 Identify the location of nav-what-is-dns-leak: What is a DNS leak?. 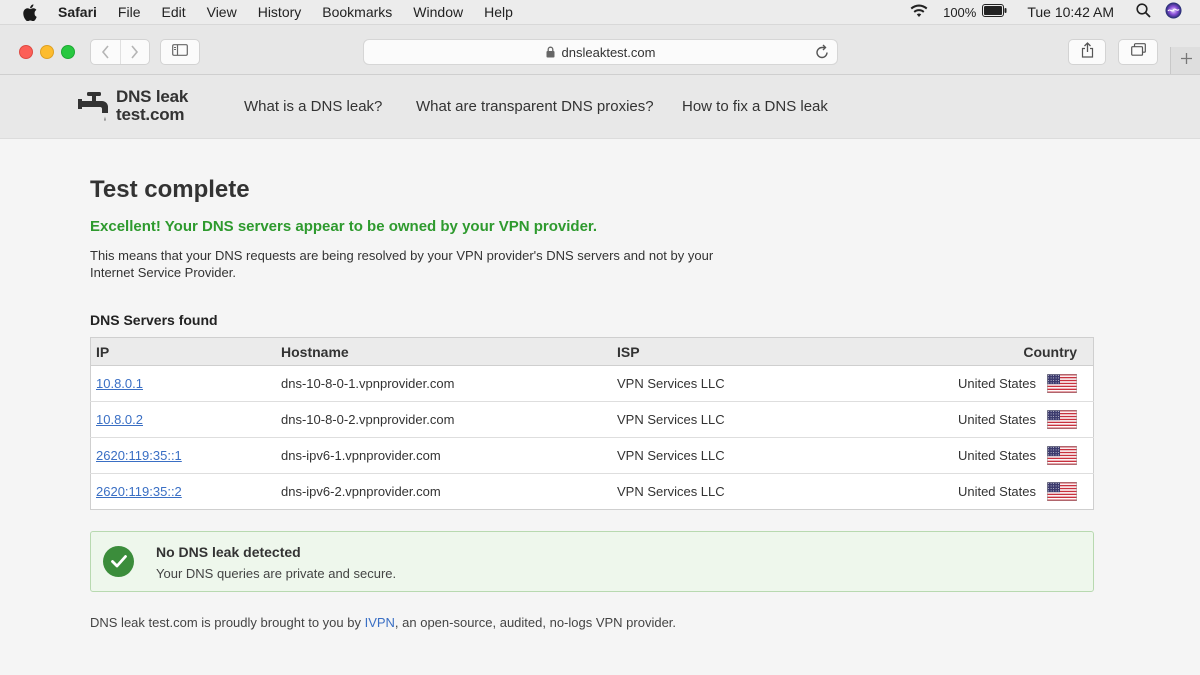
(313, 106).